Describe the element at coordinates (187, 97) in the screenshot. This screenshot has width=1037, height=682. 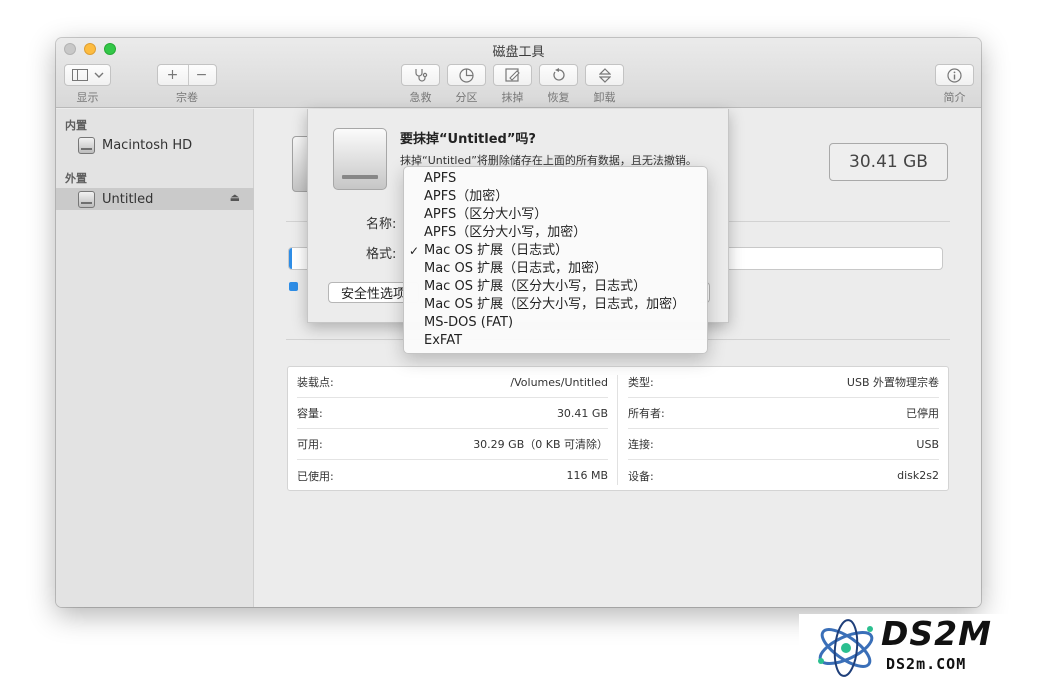
I see `volume-label: 宗卷` at that location.